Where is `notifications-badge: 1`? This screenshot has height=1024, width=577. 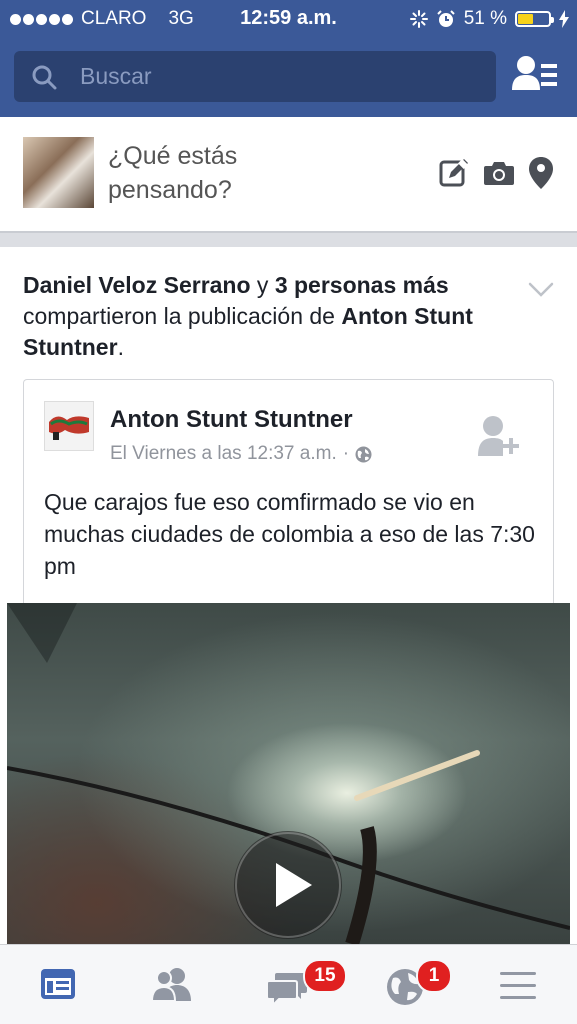 notifications-badge: 1 is located at coordinates (434, 976).